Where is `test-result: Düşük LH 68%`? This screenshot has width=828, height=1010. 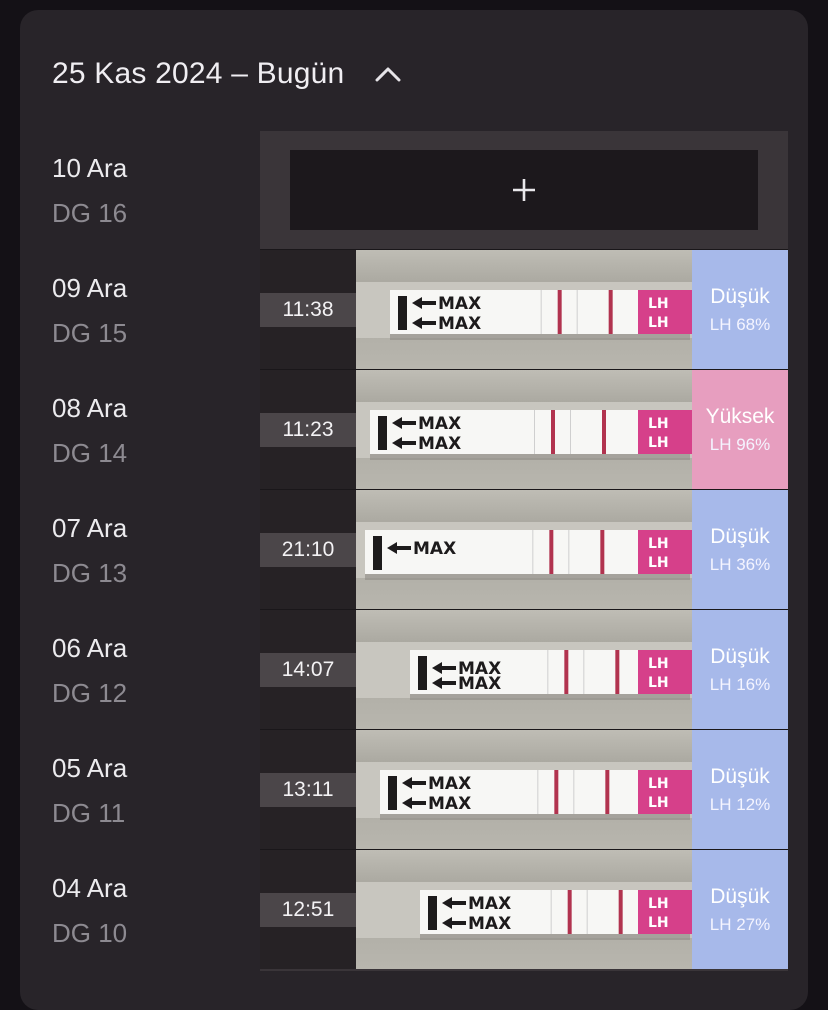
test-result: Düşük LH 68% is located at coordinates (740, 309).